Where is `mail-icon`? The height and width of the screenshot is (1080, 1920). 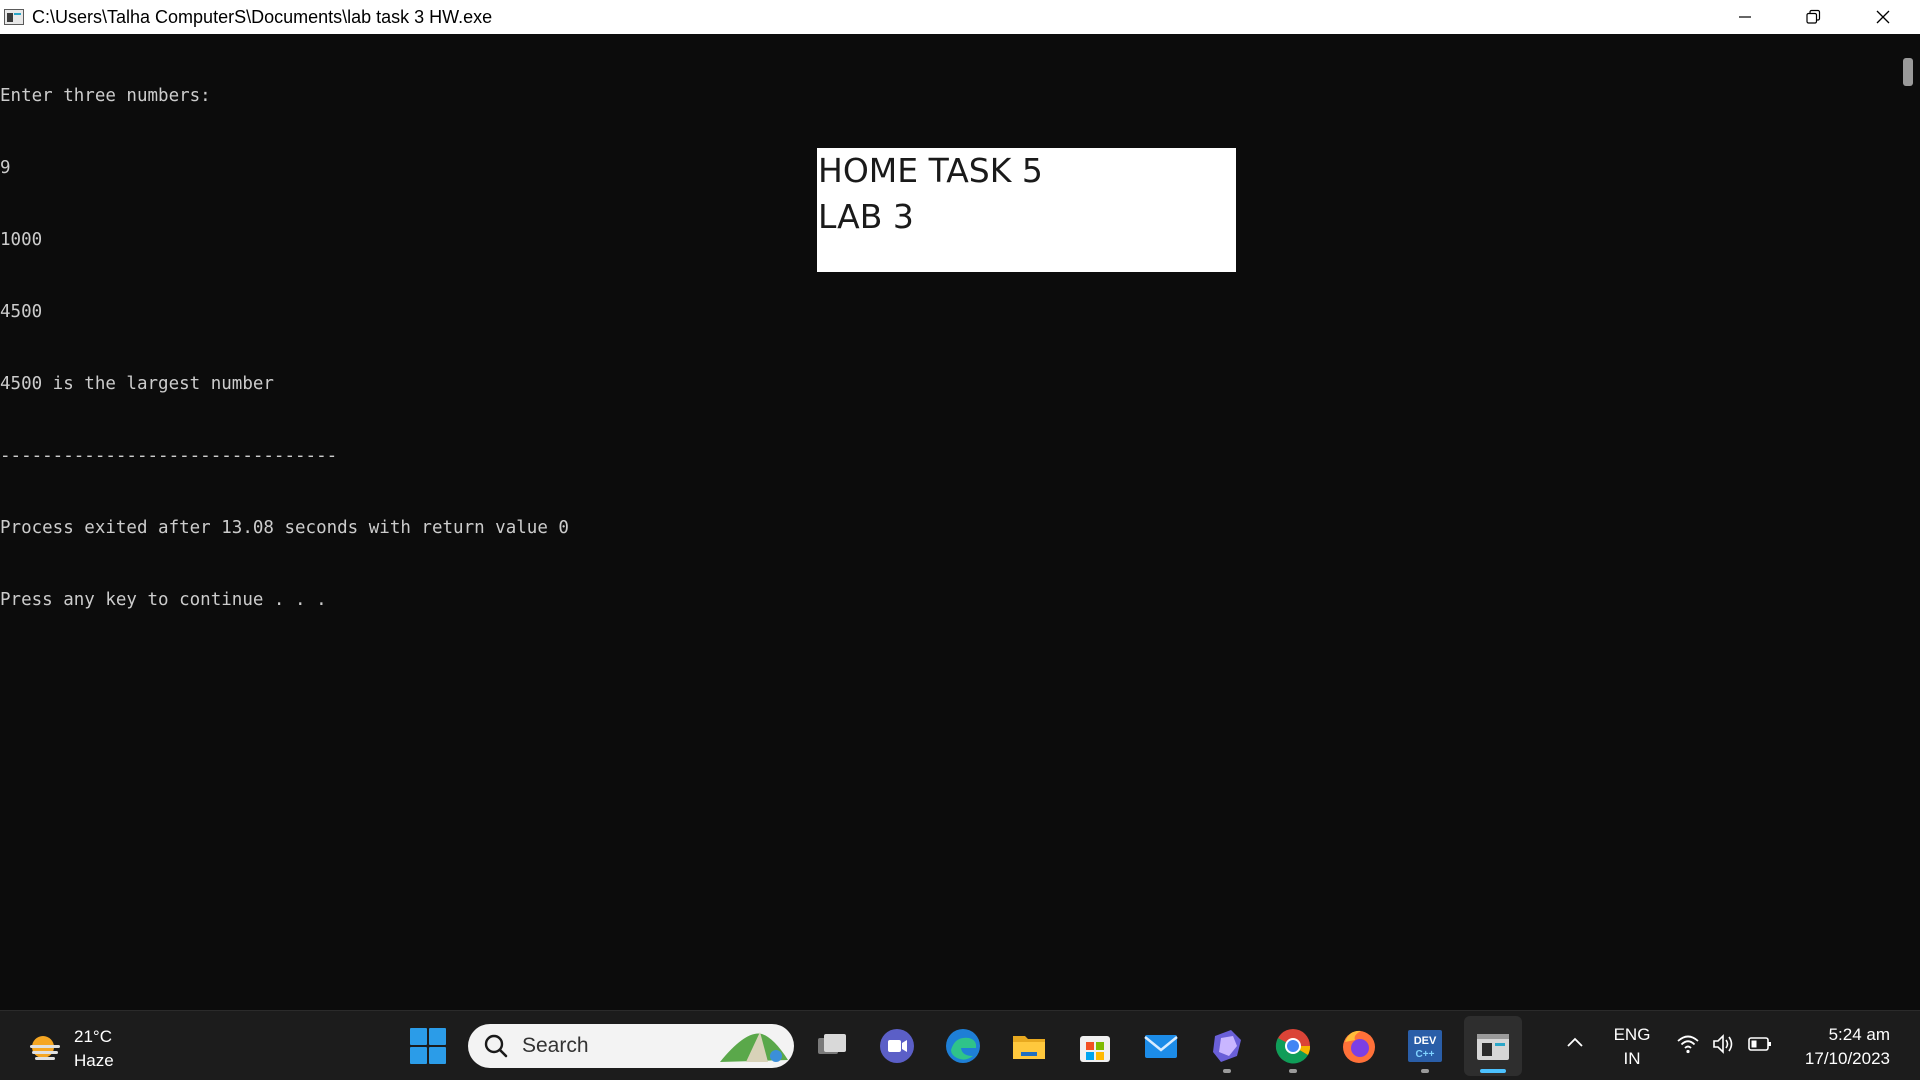 mail-icon is located at coordinates (1161, 1046).